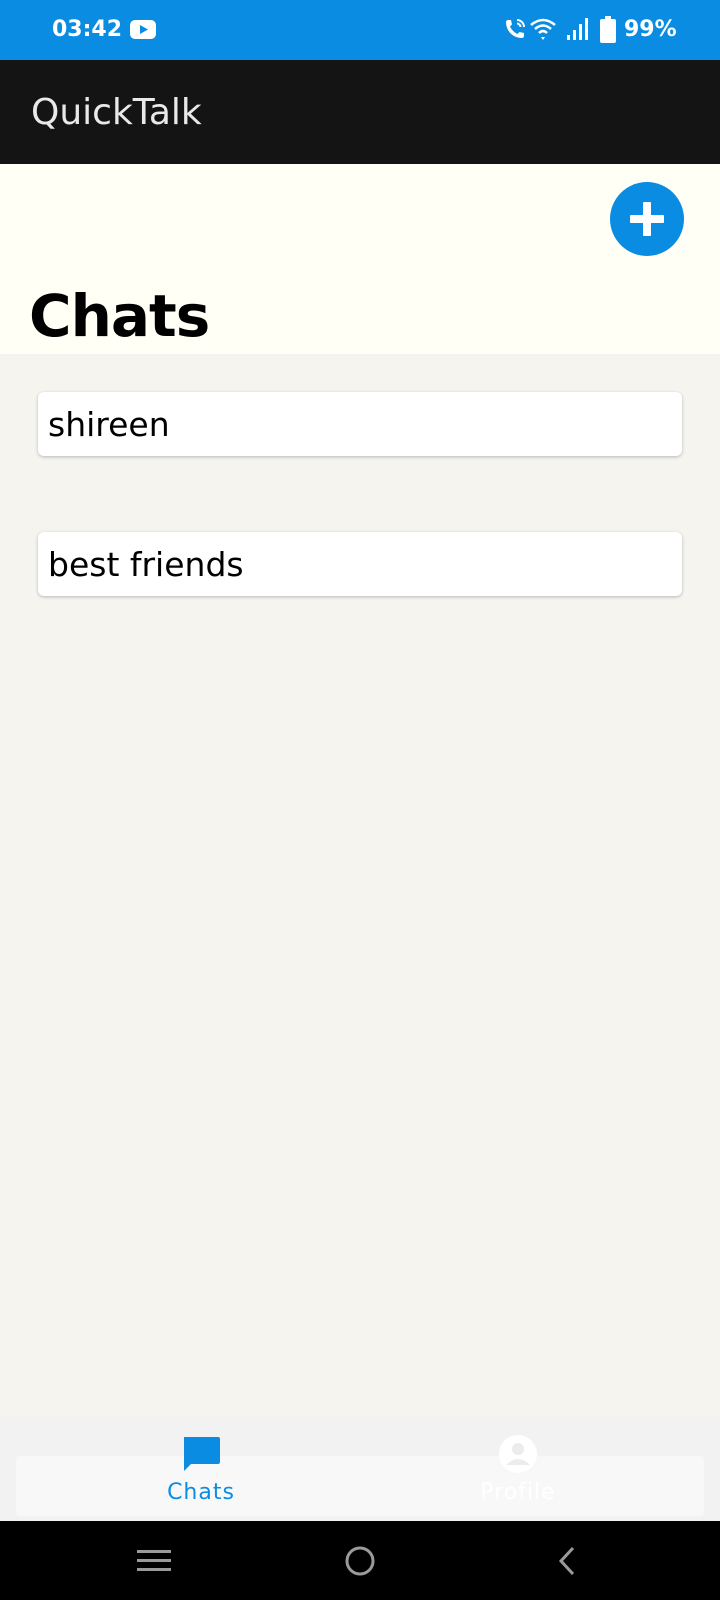 The width and height of the screenshot is (720, 1600). What do you see at coordinates (360, 259) in the screenshot?
I see `chats-header: Chats` at bounding box center [360, 259].